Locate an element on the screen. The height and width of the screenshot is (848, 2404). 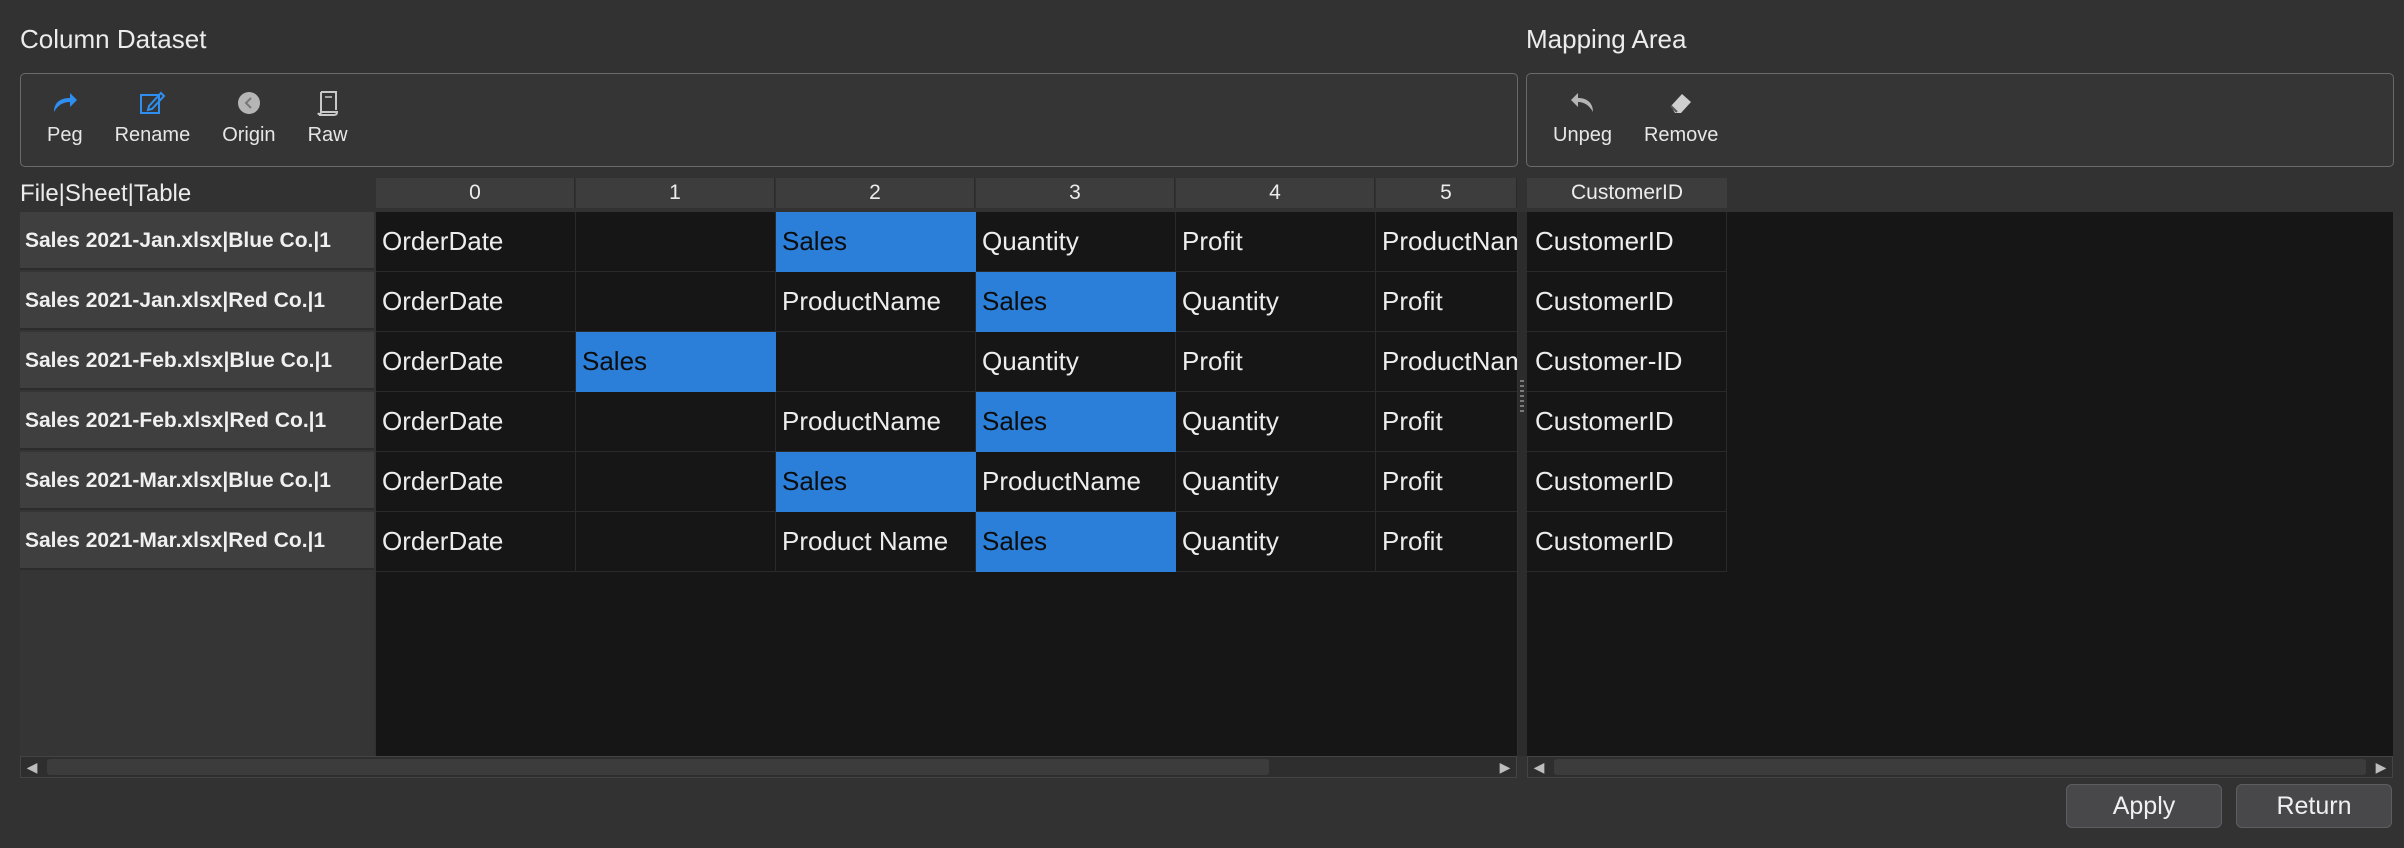
peg-button: Peg is located at coordinates (65, 117).